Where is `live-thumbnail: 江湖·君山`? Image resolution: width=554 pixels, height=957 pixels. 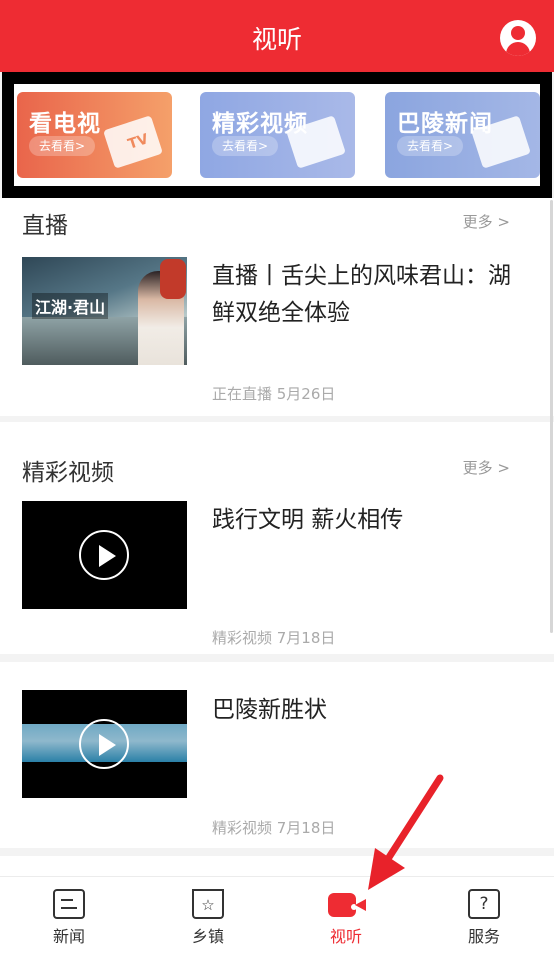 live-thumbnail: 江湖·君山 is located at coordinates (104, 311).